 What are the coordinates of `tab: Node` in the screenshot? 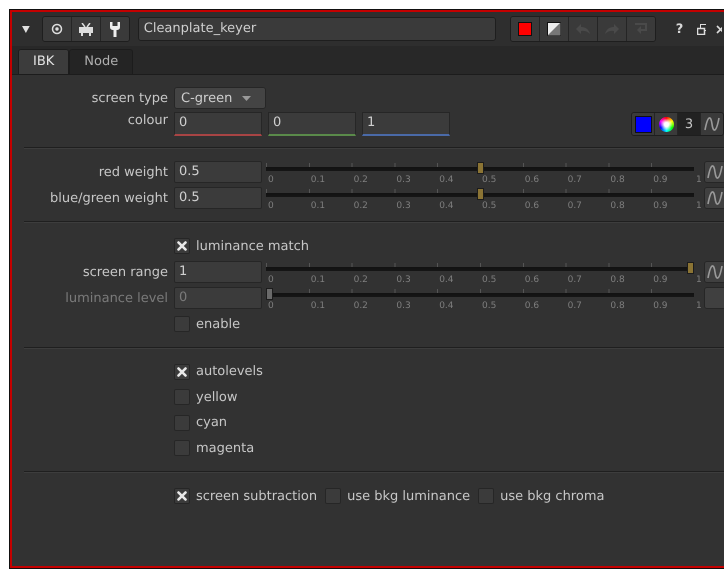 It's located at (101, 61).